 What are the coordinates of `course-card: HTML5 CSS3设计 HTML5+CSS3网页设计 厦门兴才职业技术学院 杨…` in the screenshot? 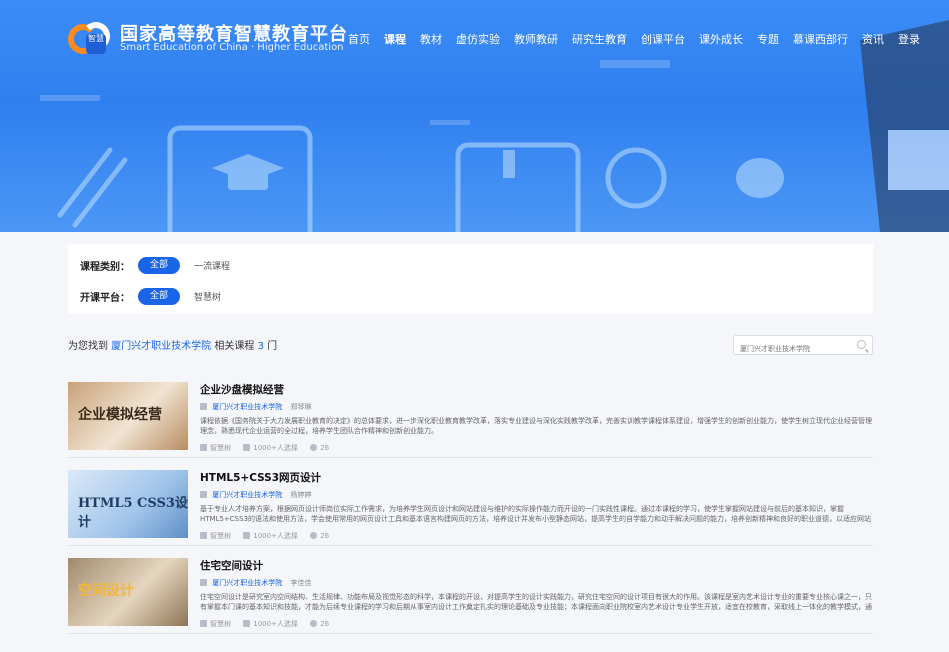 It's located at (470, 504).